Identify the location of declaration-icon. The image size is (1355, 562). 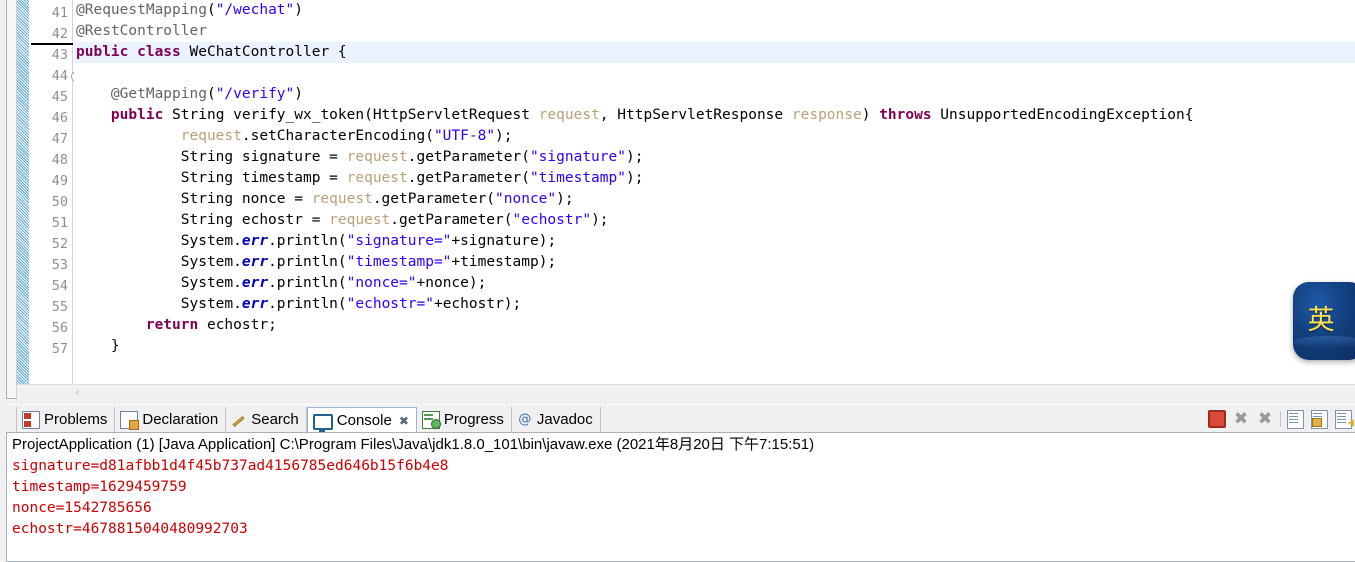
(130, 420).